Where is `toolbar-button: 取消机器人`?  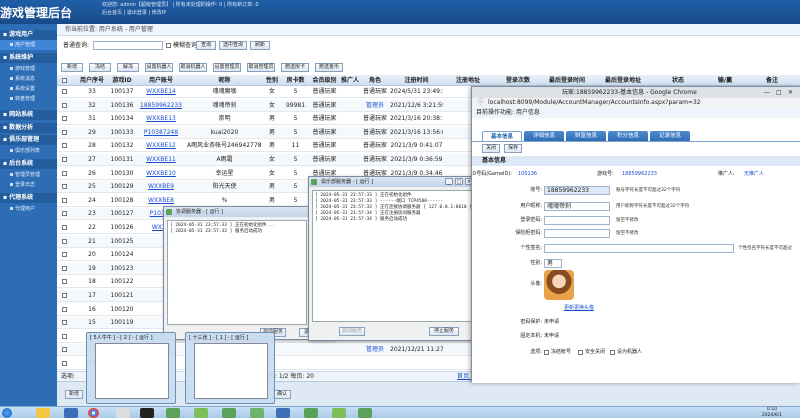
toolbar-button: 取消机器人 is located at coordinates (193, 67).